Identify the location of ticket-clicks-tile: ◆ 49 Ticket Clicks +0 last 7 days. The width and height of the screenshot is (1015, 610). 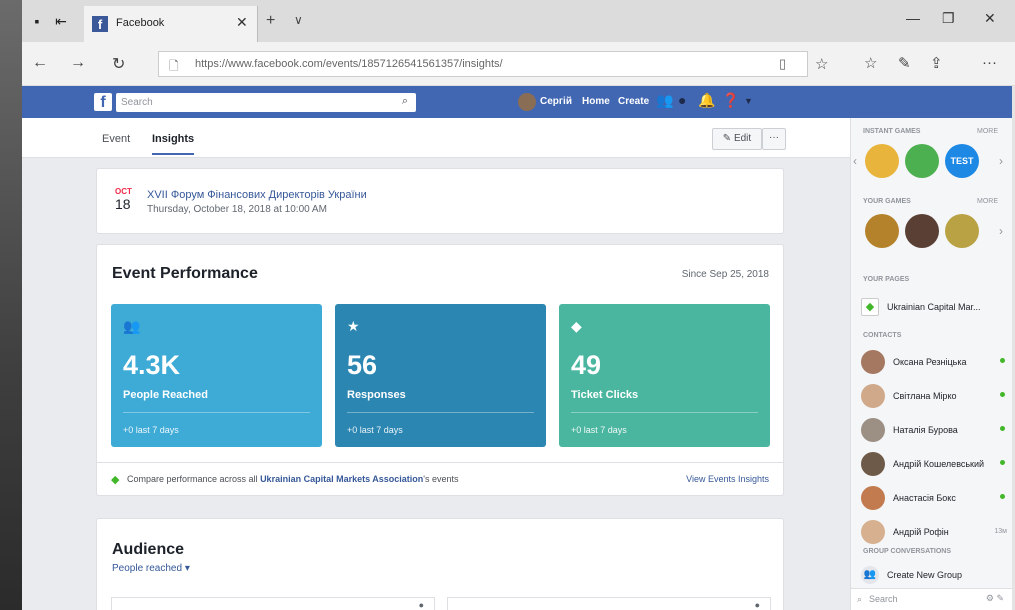
(664, 375).